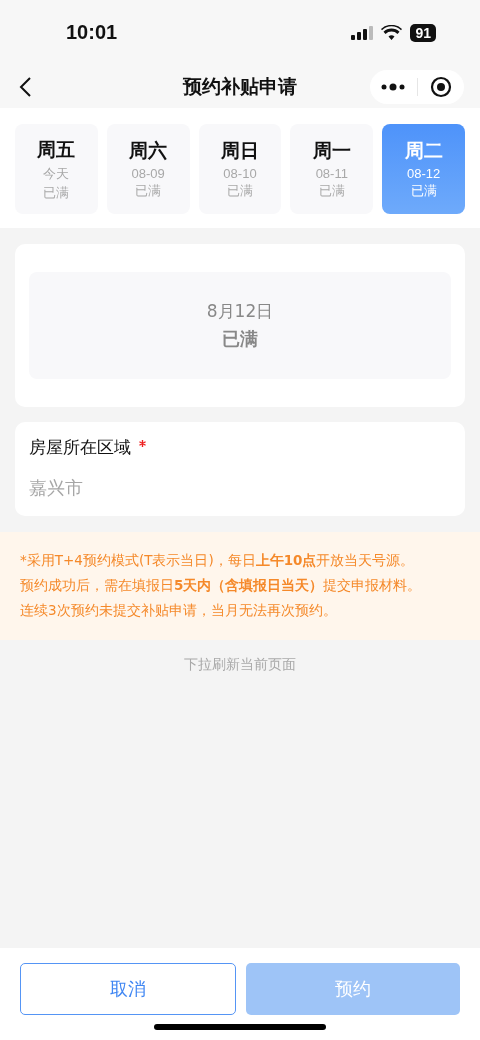 The width and height of the screenshot is (480, 1040). Describe the element at coordinates (240, 311) in the screenshot. I see `slot-date: 8月12日` at that location.